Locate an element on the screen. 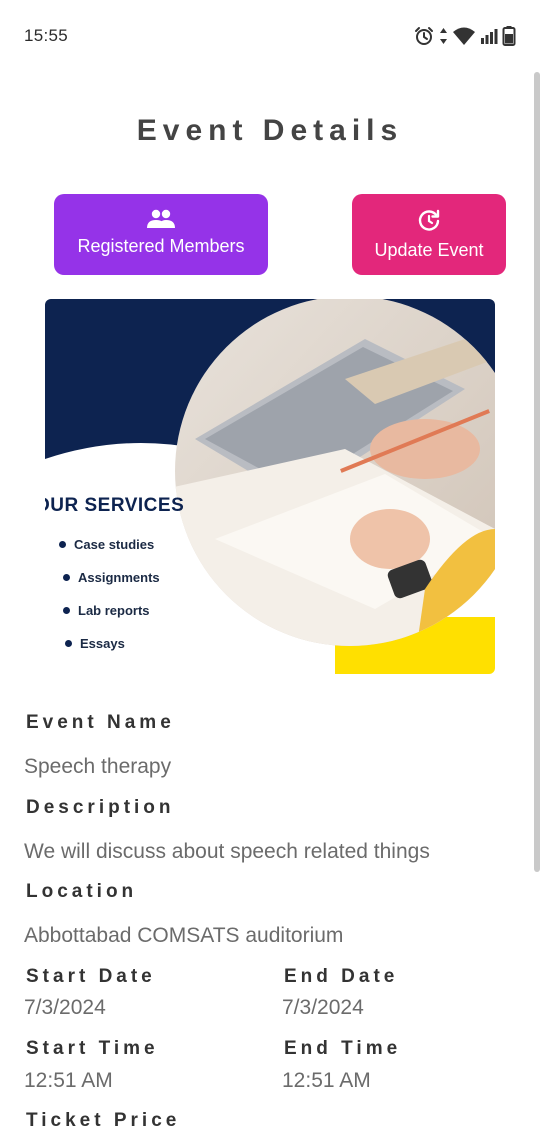 The image size is (540, 1132). location-label: Location is located at coordinates (82, 891).